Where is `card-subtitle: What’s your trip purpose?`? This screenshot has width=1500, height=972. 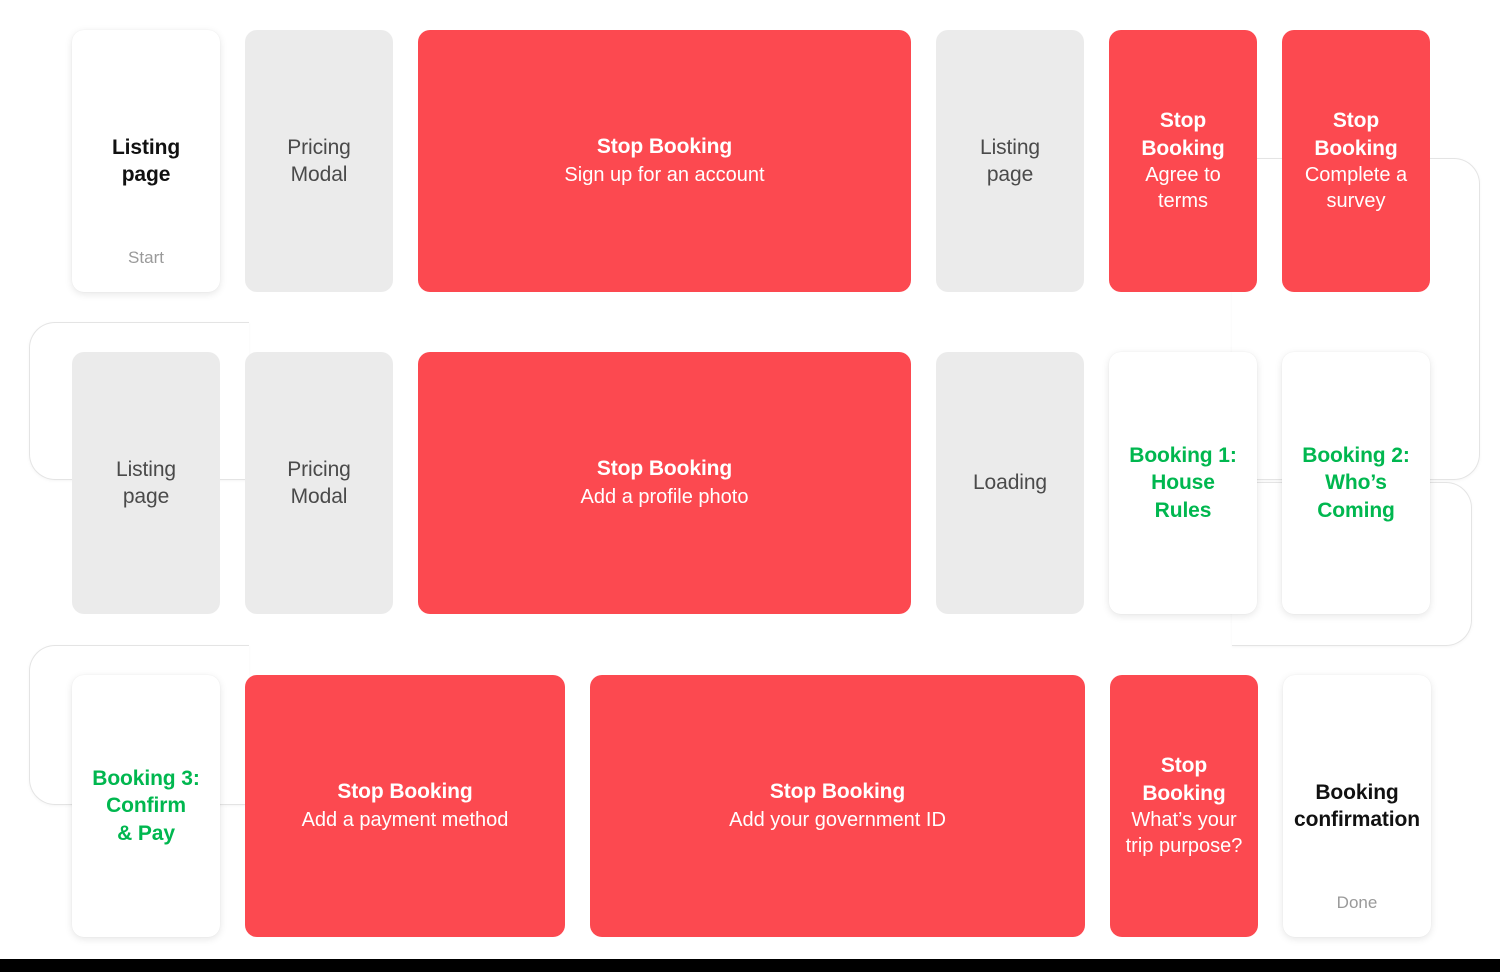
card-subtitle: What’s your trip purpose? is located at coordinates (1184, 833).